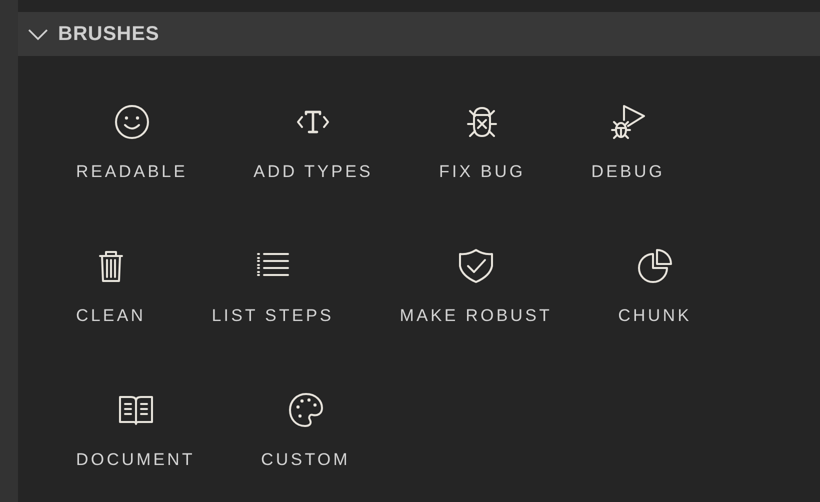  I want to click on brush-button: CLEAN, so click(111, 287).